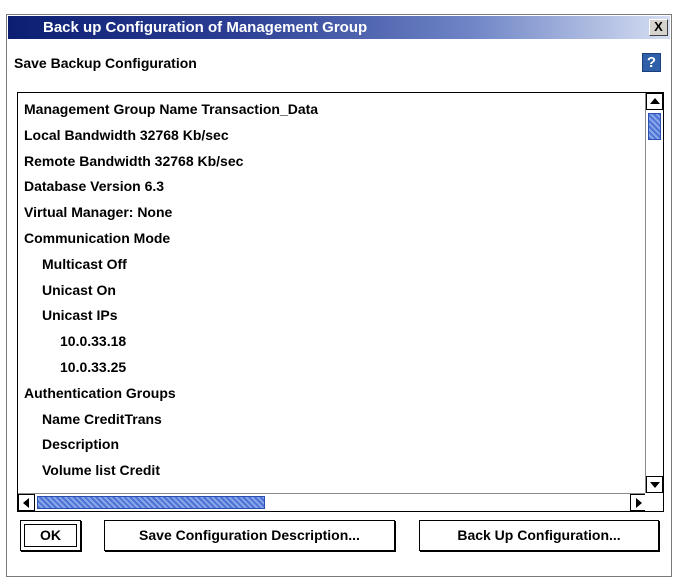 Image resolution: width=673 pixels, height=578 pixels. Describe the element at coordinates (100, 392) in the screenshot. I see `config-line: Authentication Groups` at that location.